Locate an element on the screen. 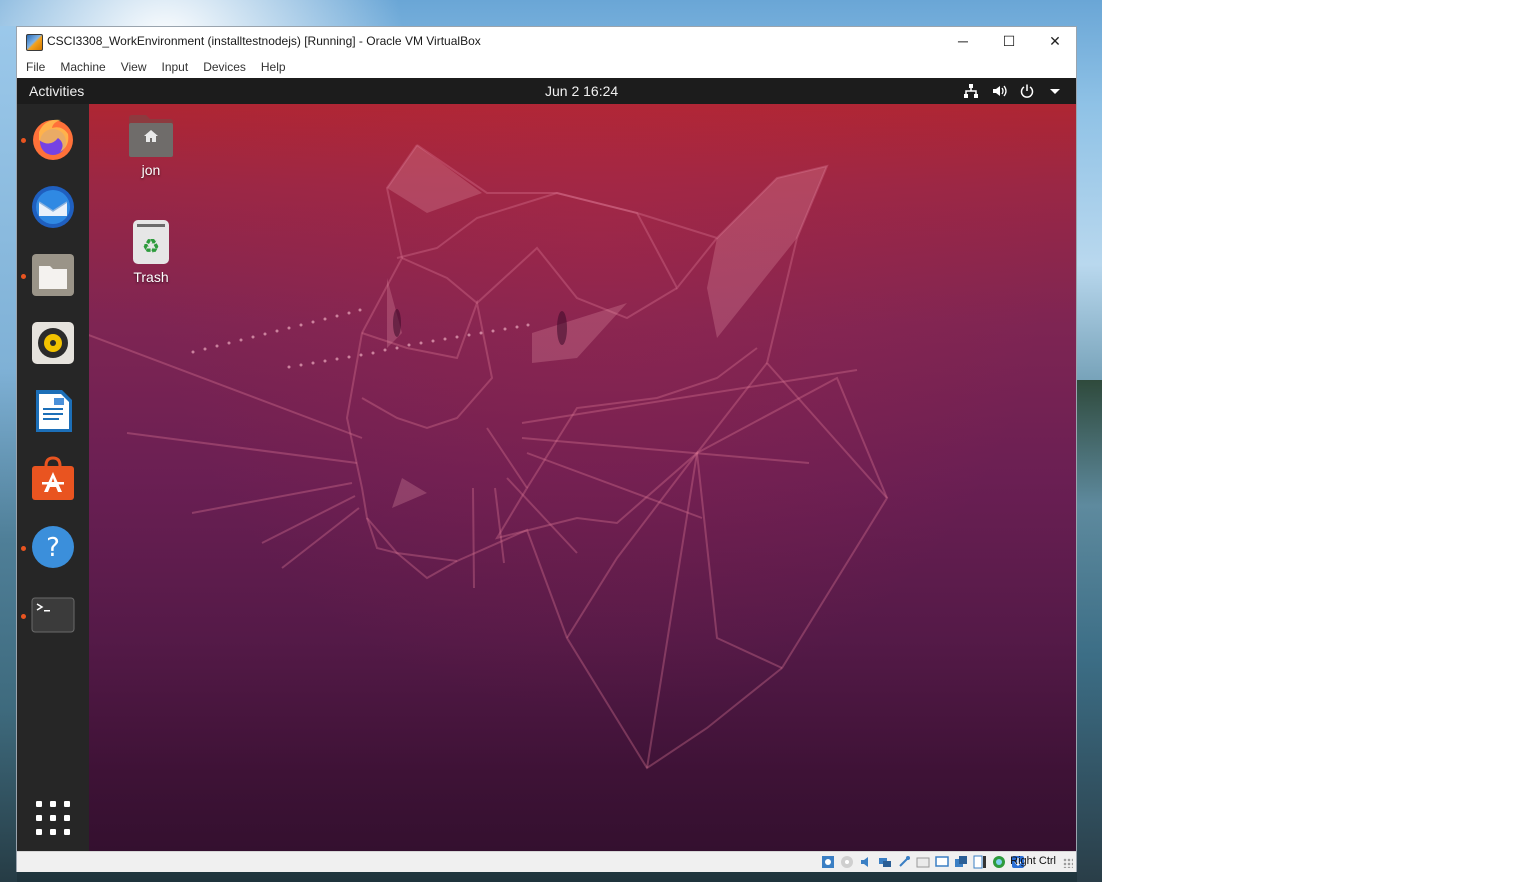  menu-file: File is located at coordinates (35, 67).